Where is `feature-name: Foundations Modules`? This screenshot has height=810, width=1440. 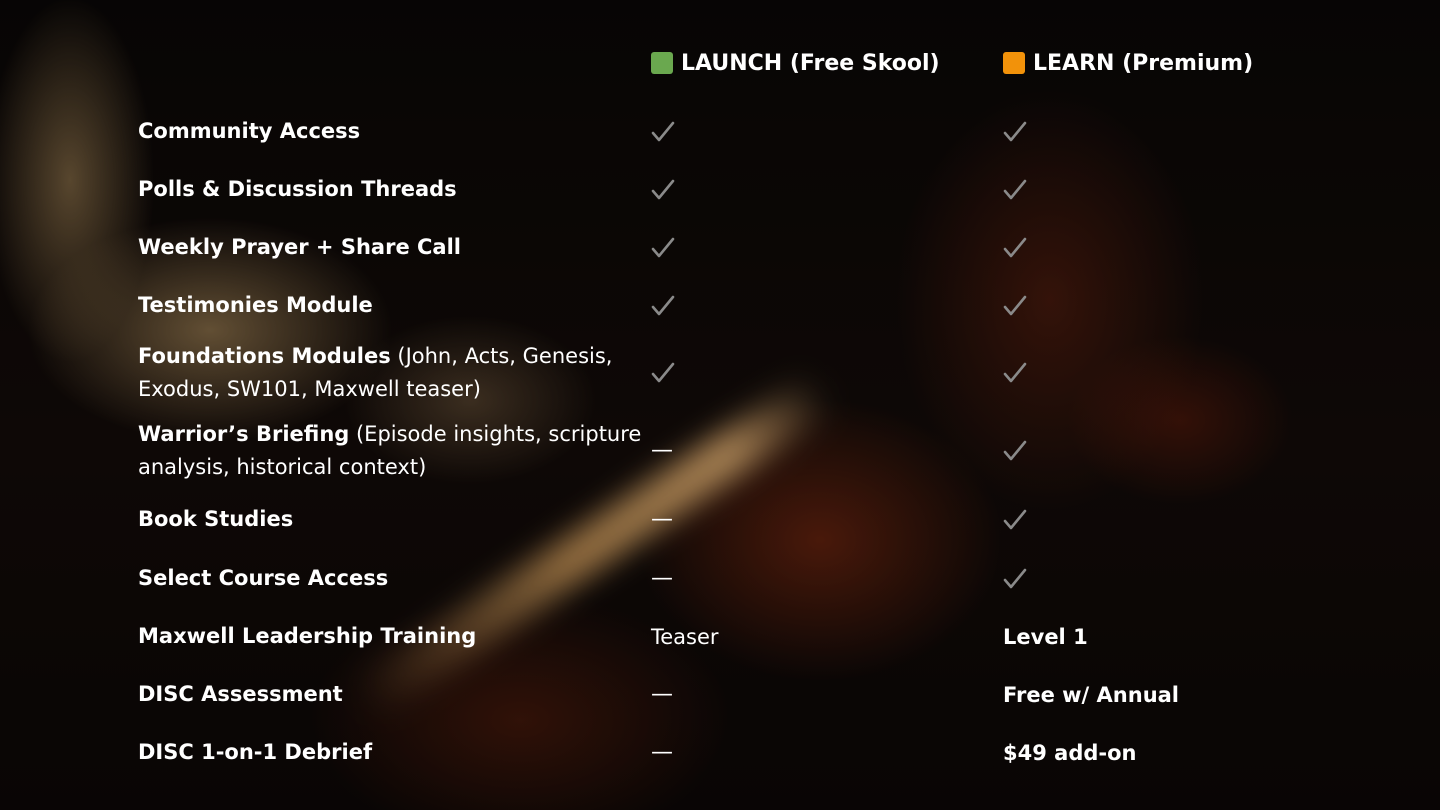
feature-name: Foundations Modules is located at coordinates (264, 356).